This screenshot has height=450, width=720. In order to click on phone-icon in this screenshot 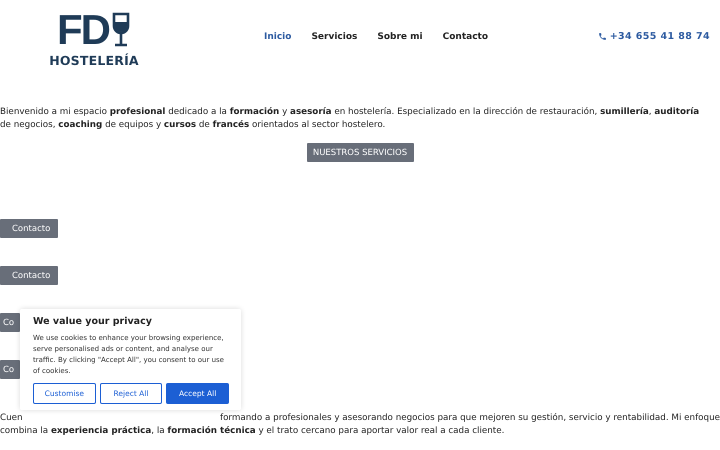, I will do `click(602, 36)`.